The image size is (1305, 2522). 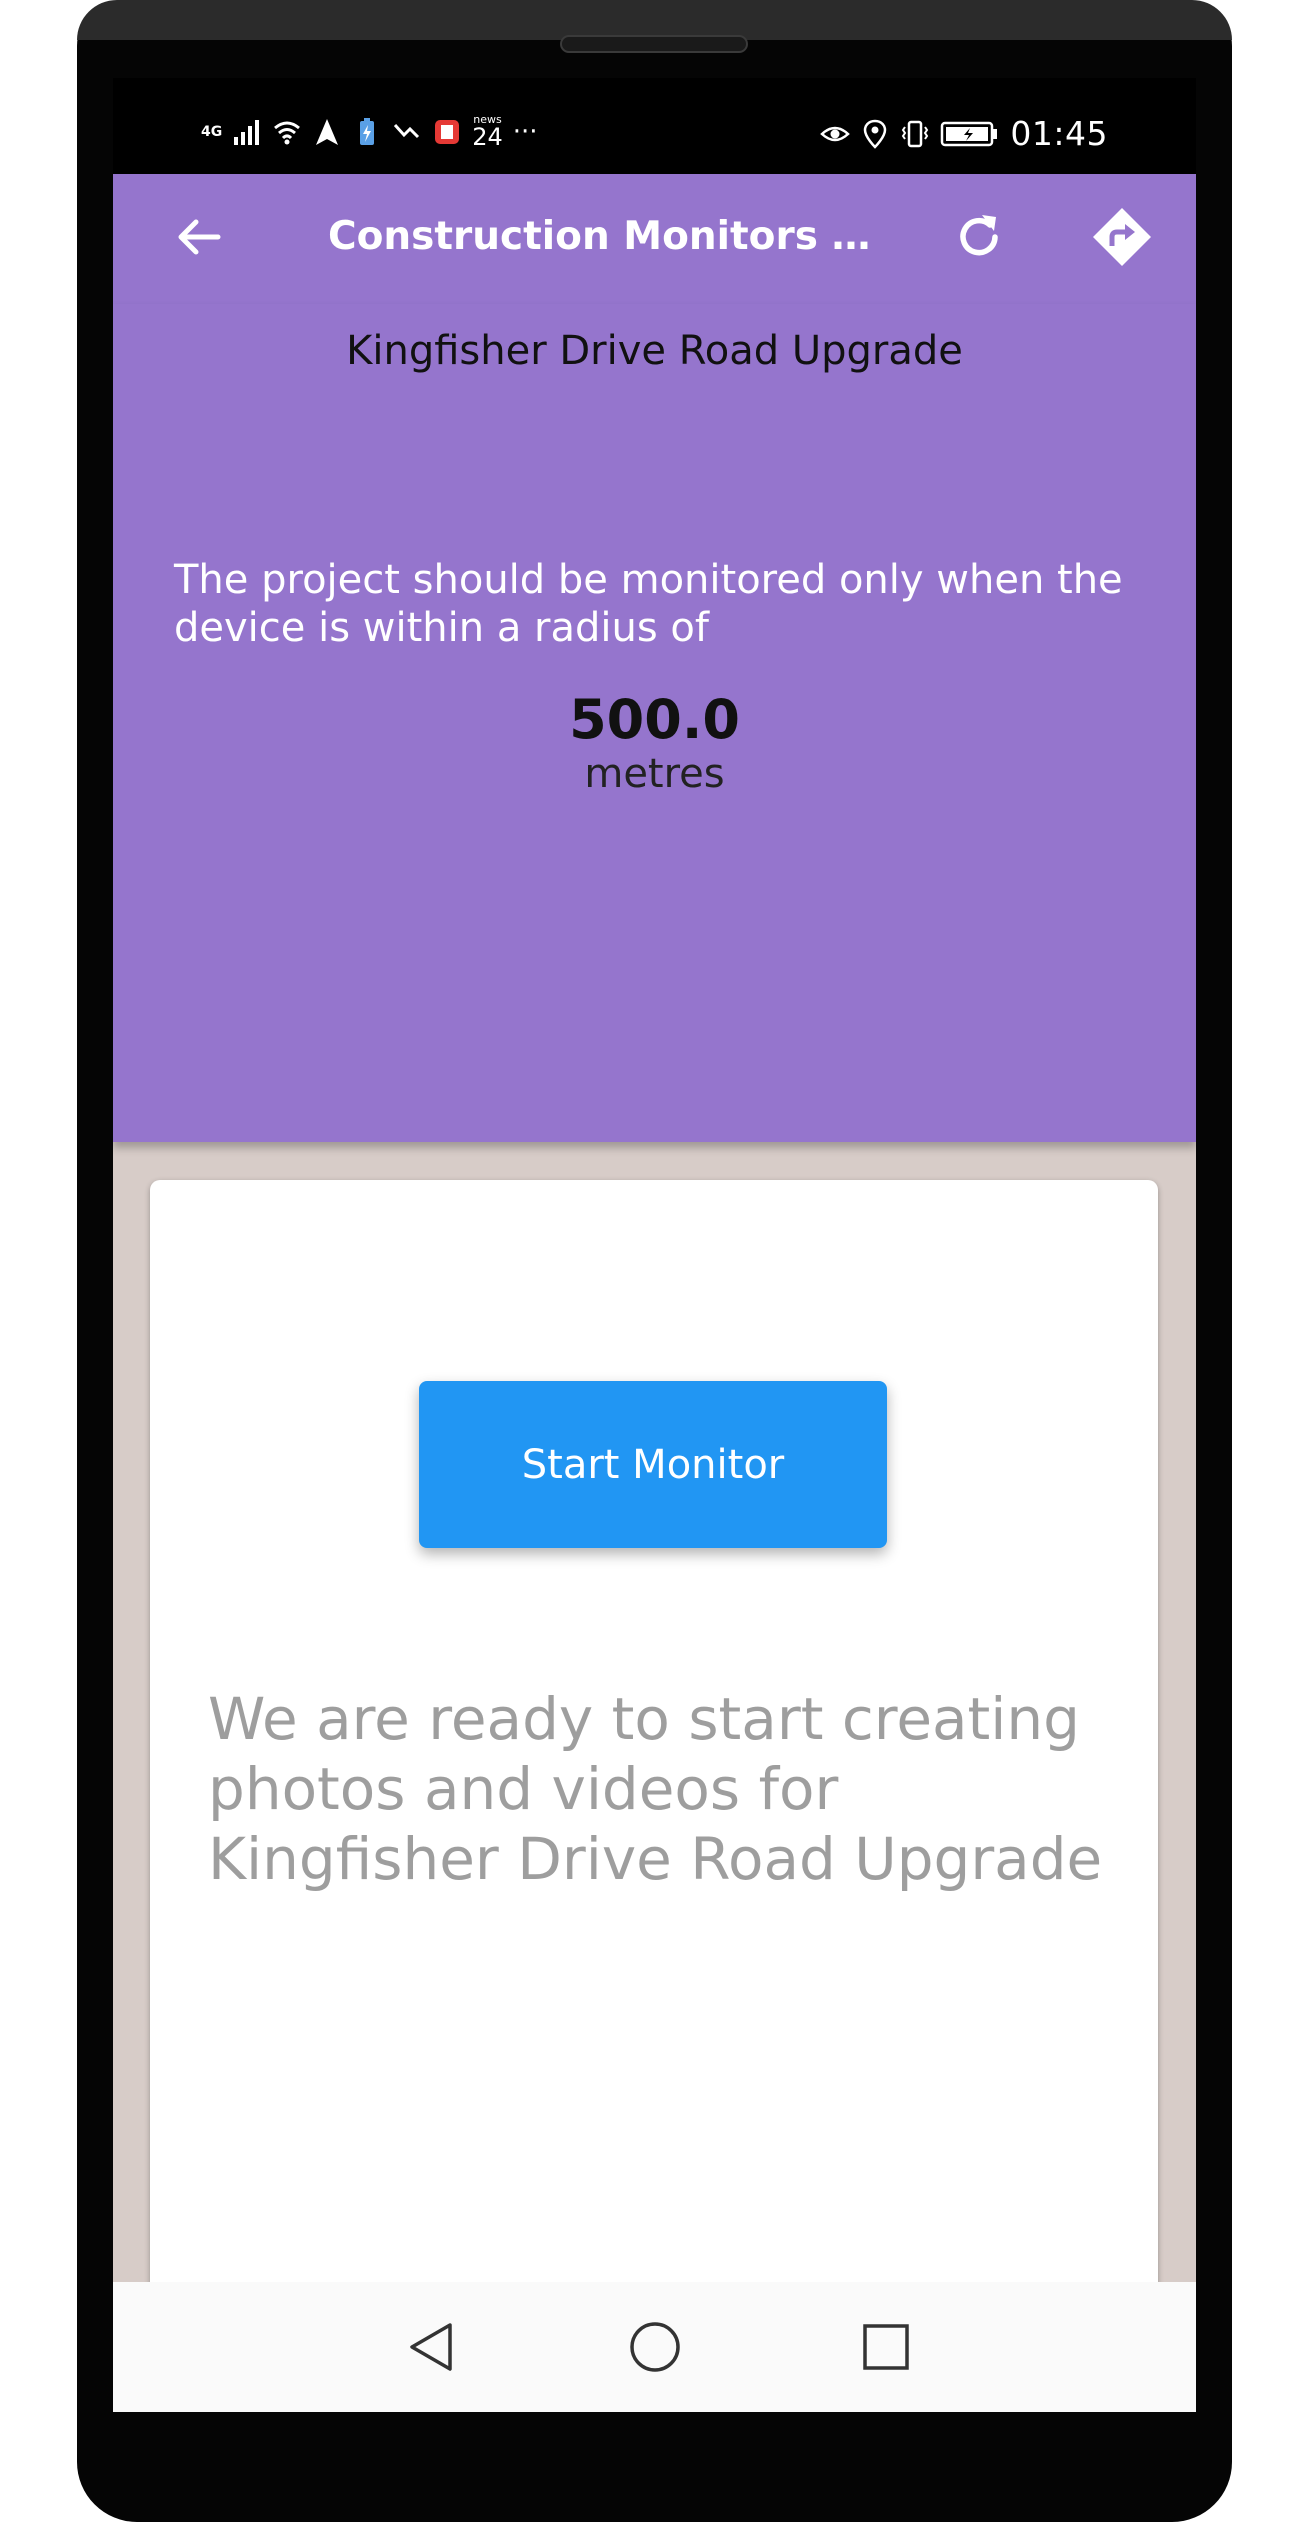 I want to click on signal-icon, so click(x=247, y=132).